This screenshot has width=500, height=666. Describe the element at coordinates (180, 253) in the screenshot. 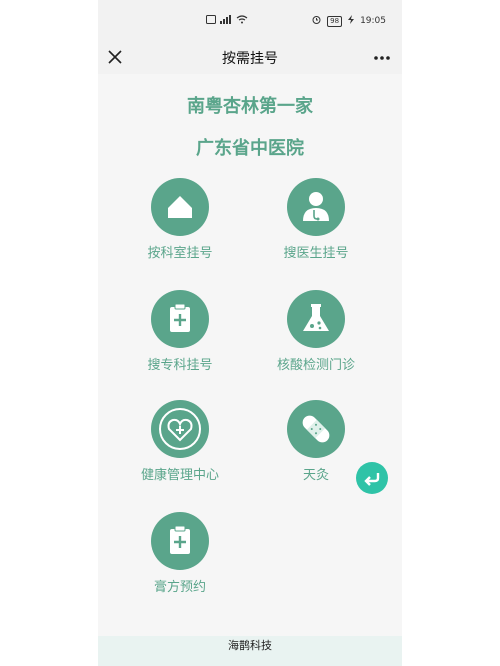

I see `menu-item-label: 按科室挂号` at that location.